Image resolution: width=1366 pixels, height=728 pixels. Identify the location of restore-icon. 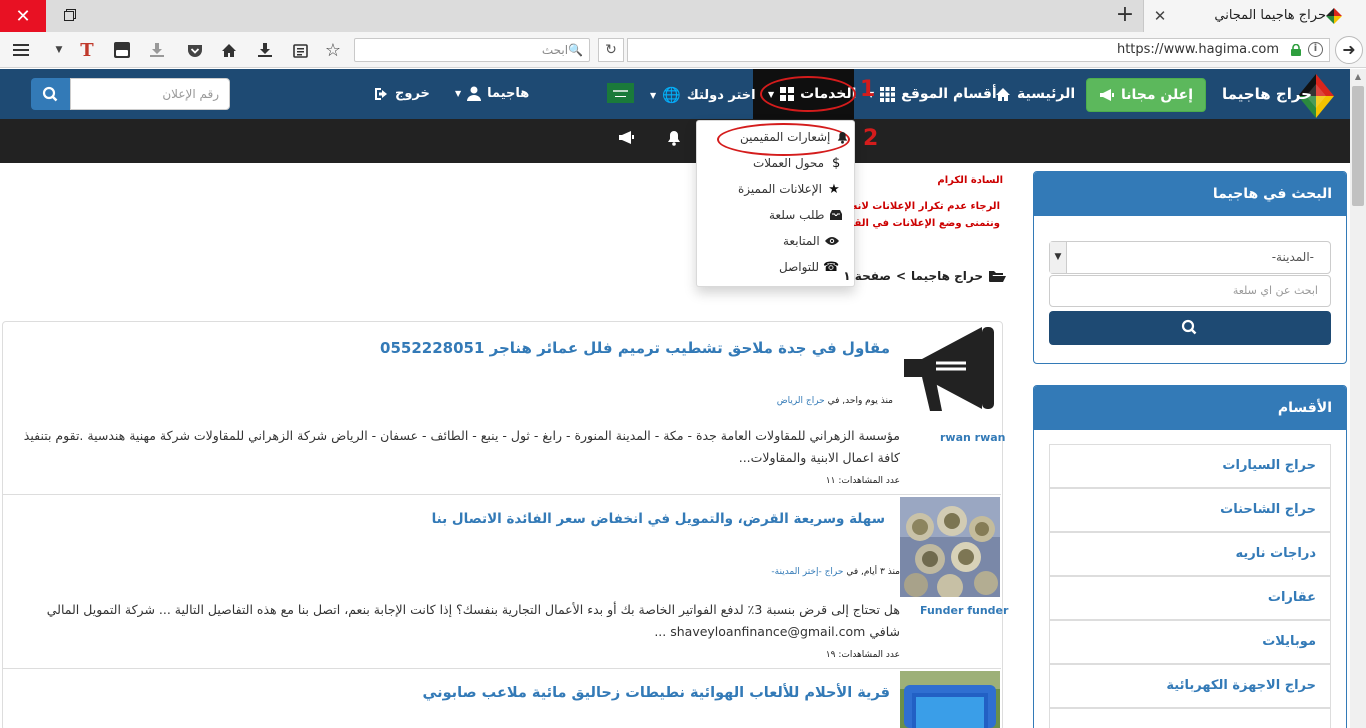
(69, 16).